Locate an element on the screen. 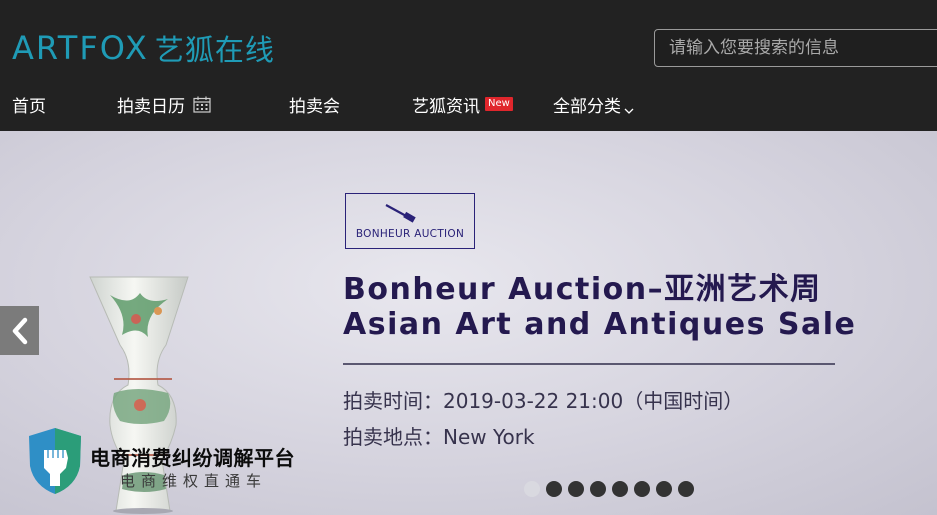 Image resolution: width=937 pixels, height=515 pixels. new-badge: New is located at coordinates (499, 104).